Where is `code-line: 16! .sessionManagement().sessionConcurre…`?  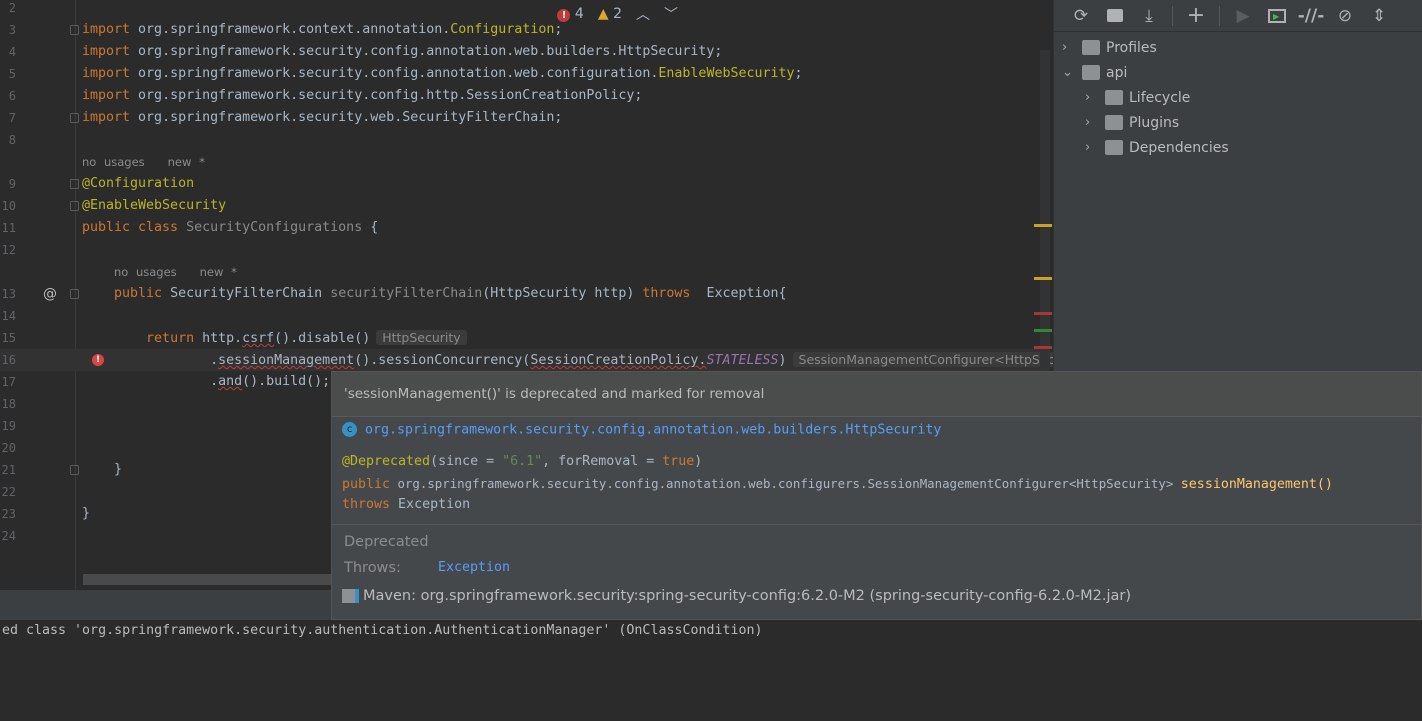
code-line: 16! .sessionManagement().sessionConcurre… is located at coordinates (526, 360).